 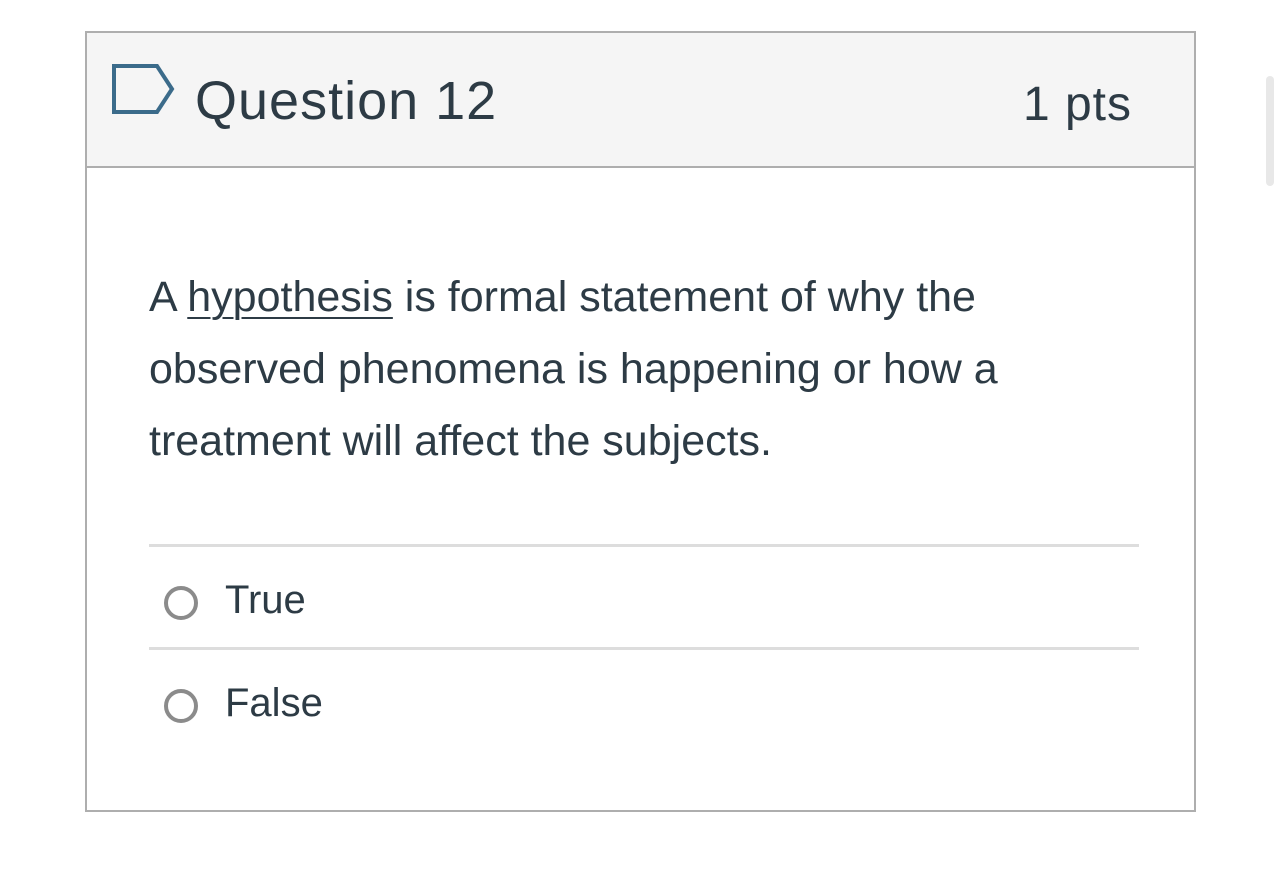 I want to click on question-title: Question 12, so click(x=346, y=101).